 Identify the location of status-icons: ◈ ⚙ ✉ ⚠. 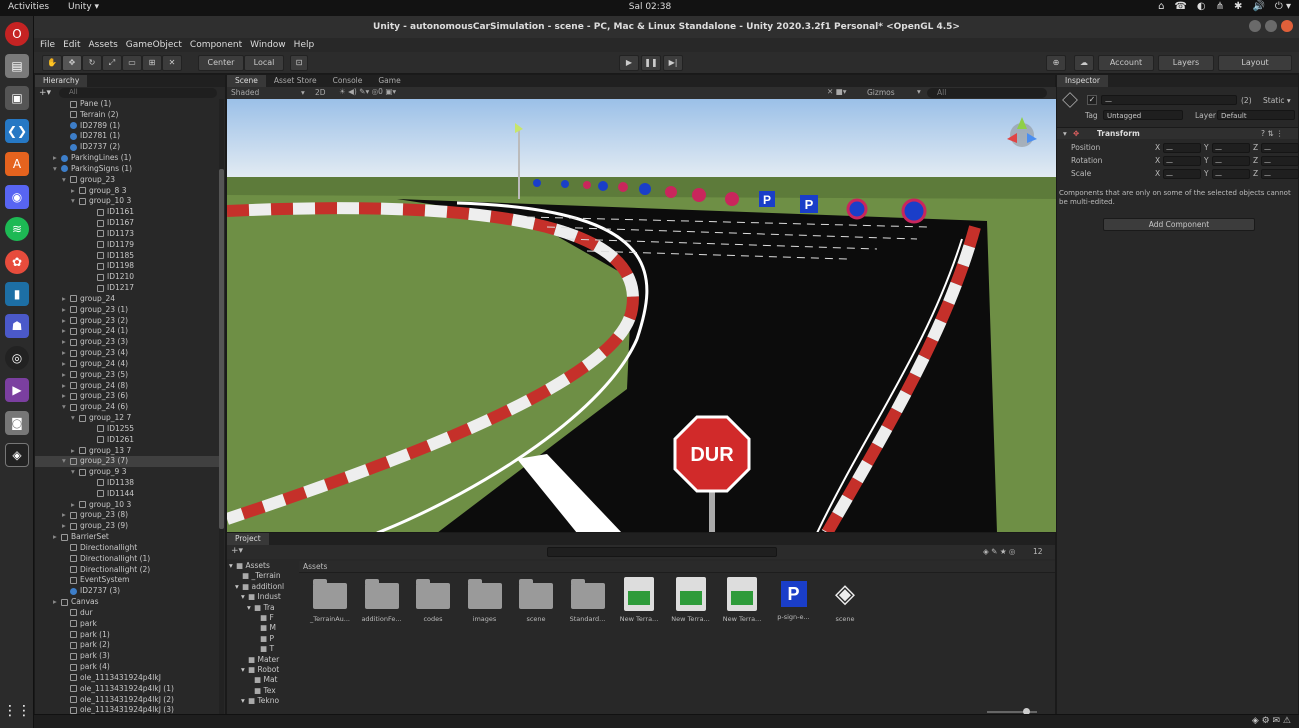
(1271, 721).